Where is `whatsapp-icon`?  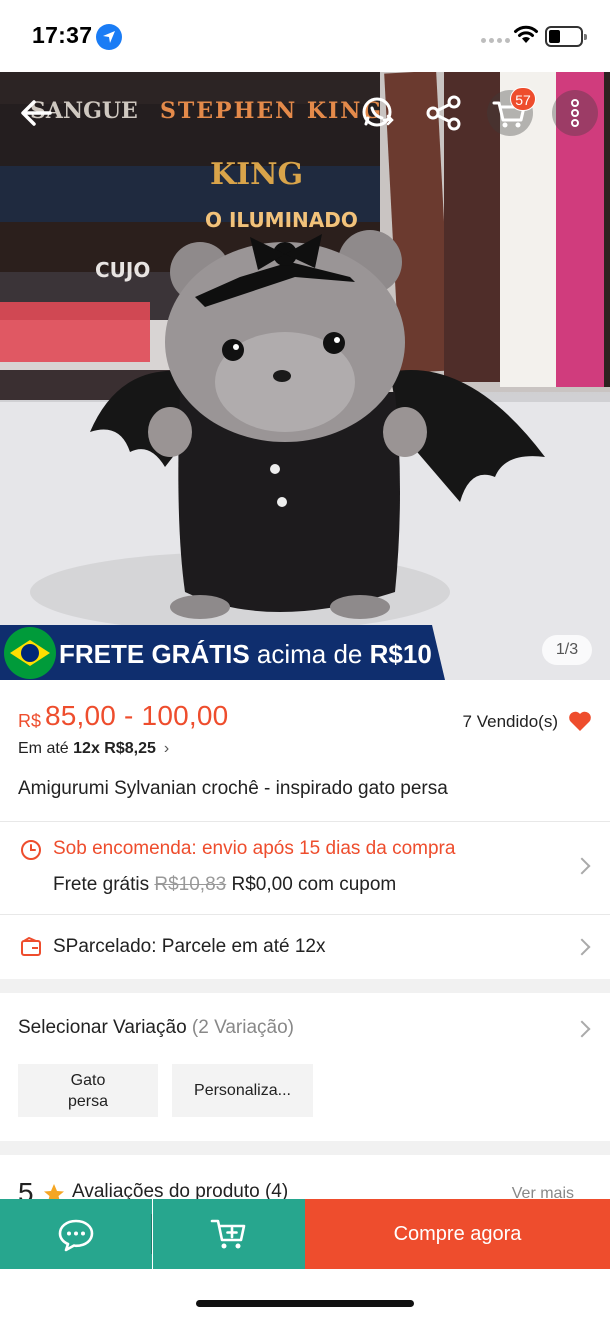 whatsapp-icon is located at coordinates (378, 112).